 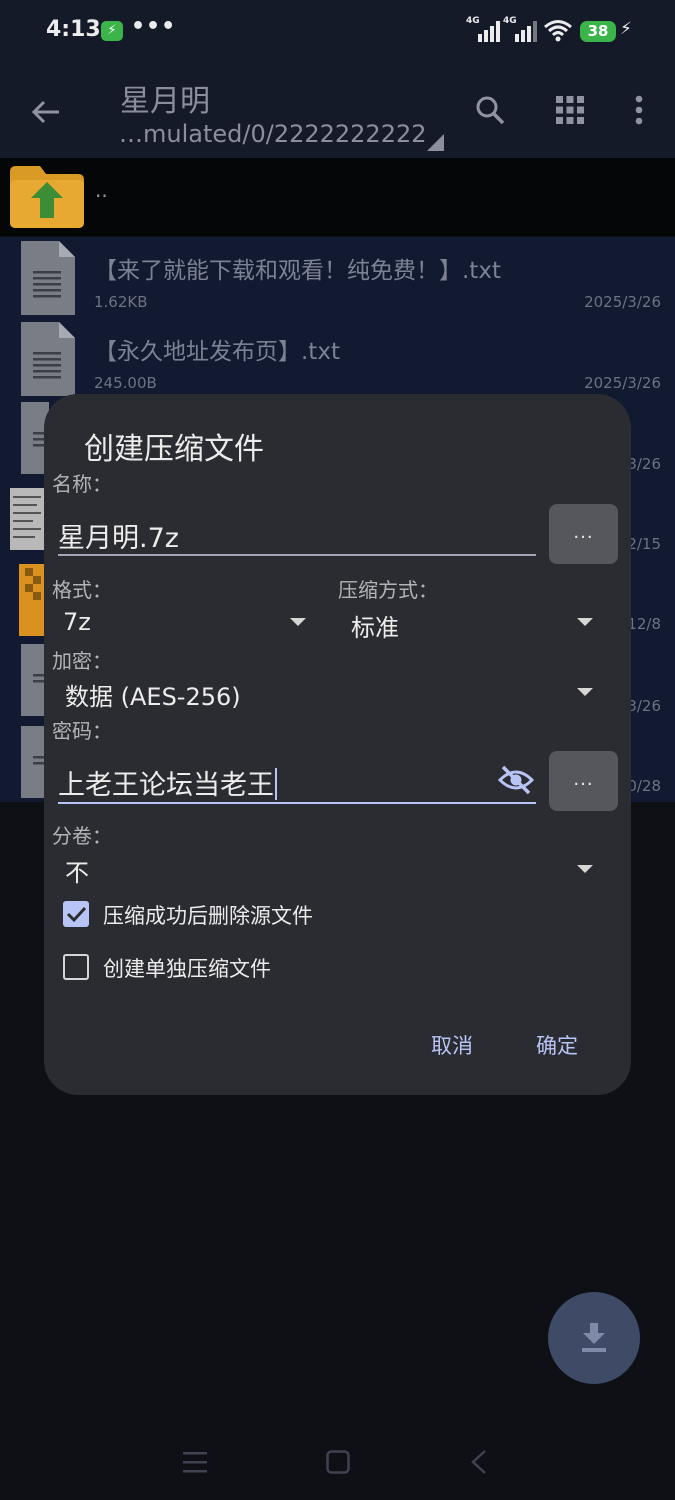 What do you see at coordinates (165, 101) in the screenshot?
I see `folder-title: 星月明` at bounding box center [165, 101].